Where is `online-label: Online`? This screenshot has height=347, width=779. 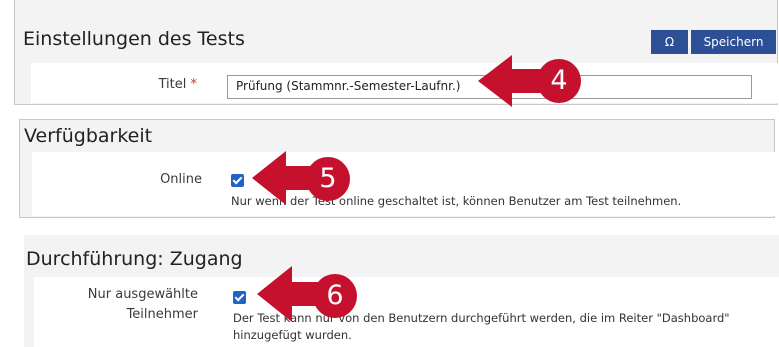
online-label: Online is located at coordinates (181, 179).